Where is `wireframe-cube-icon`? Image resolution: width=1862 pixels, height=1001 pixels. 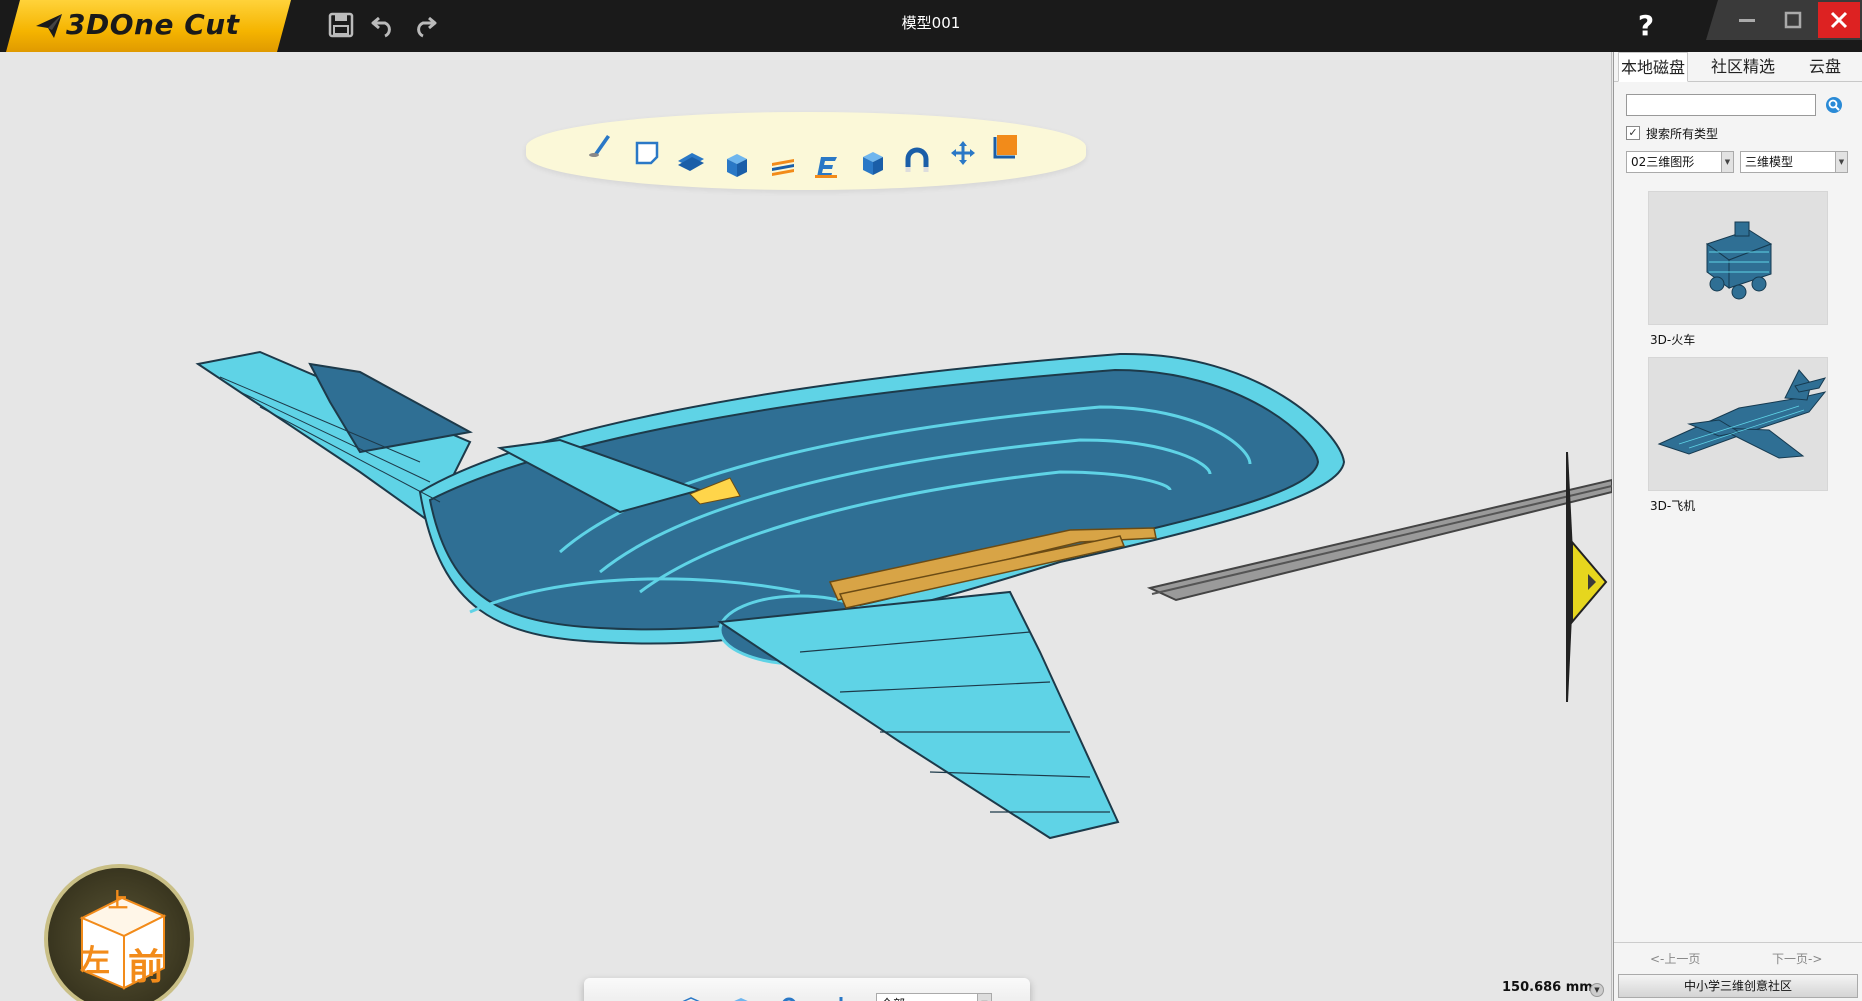 wireframe-cube-icon is located at coordinates (691, 999).